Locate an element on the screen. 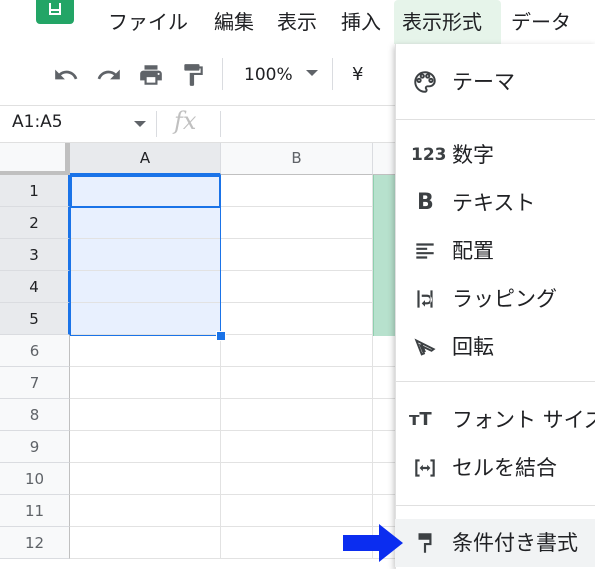 The height and width of the screenshot is (569, 595). format-menu-item-rotation: 回転 is located at coordinates (495, 347).